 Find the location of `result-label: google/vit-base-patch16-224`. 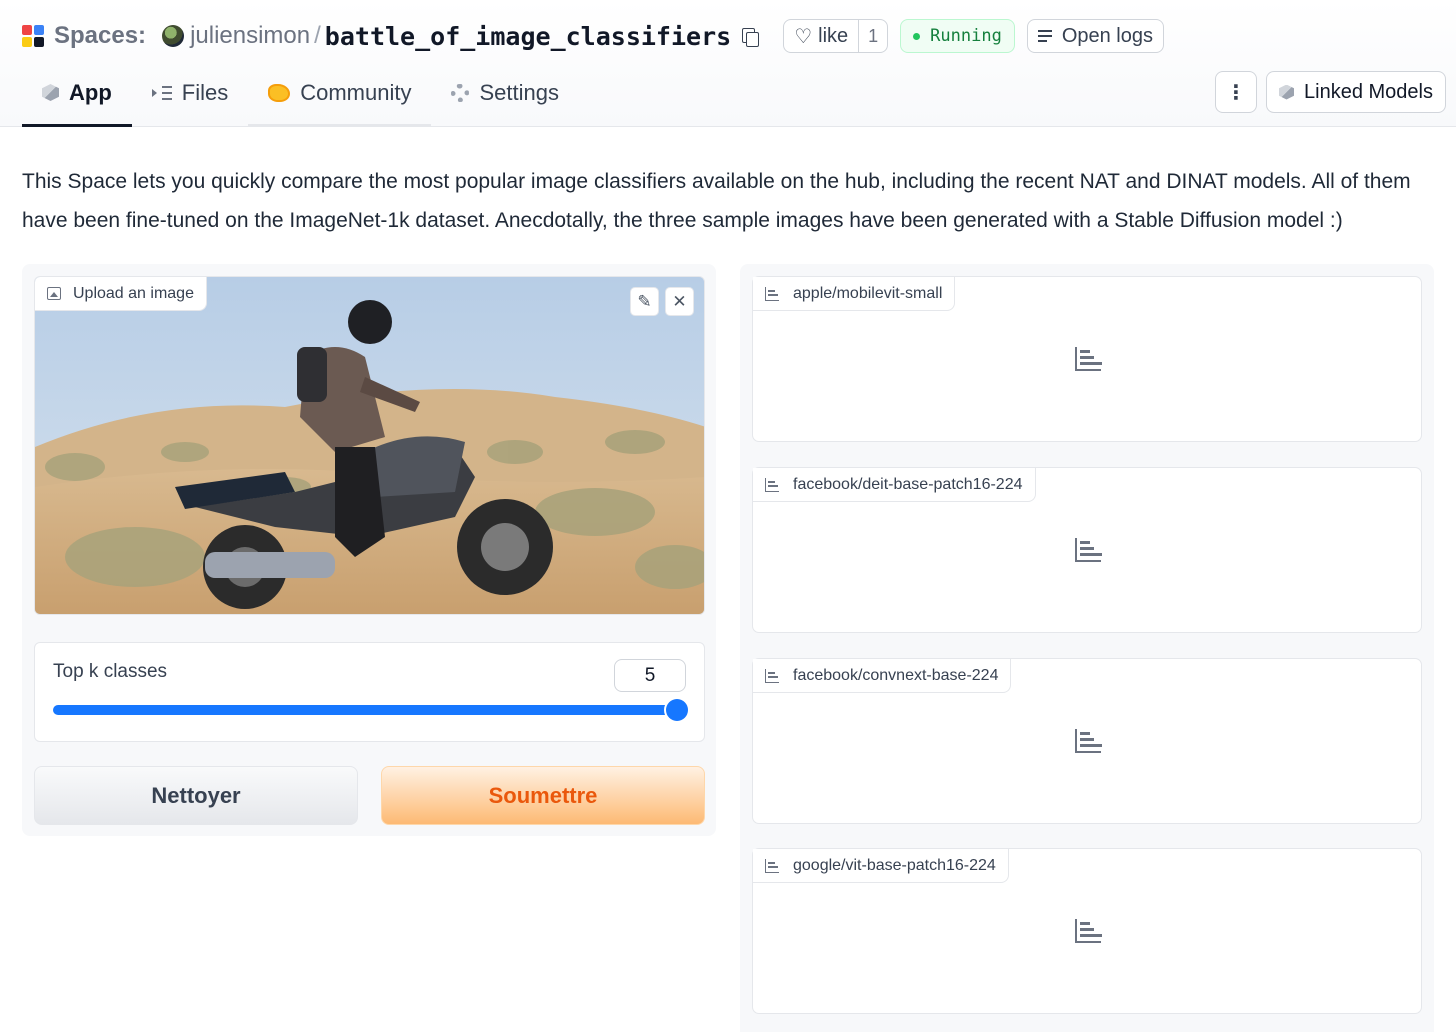

result-label: google/vit-base-patch16-224 is located at coordinates (881, 866).